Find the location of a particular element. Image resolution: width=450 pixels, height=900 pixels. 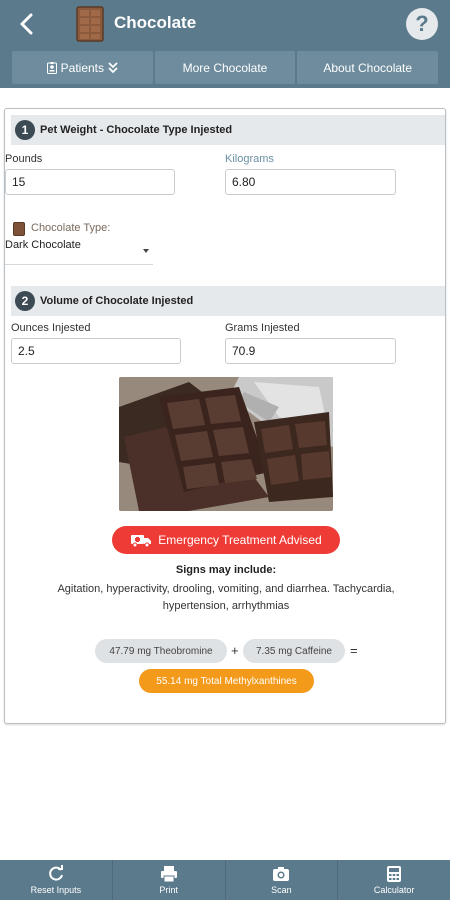

chocolate-type-label: Chocolate Type: is located at coordinates (71, 228).